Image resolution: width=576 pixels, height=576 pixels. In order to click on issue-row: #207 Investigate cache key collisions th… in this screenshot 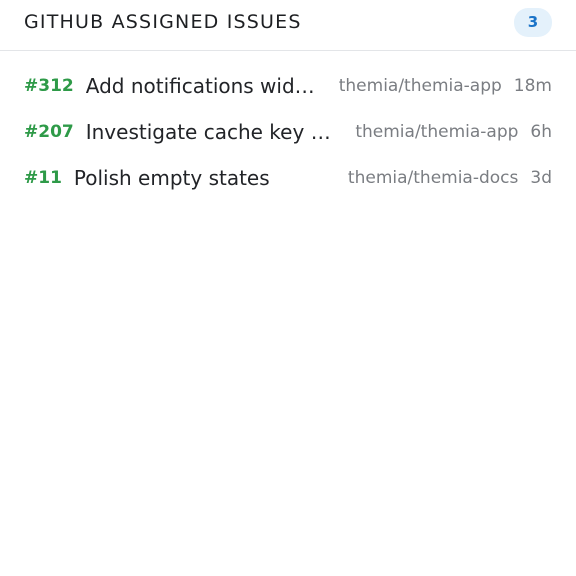, I will do `click(288, 132)`.